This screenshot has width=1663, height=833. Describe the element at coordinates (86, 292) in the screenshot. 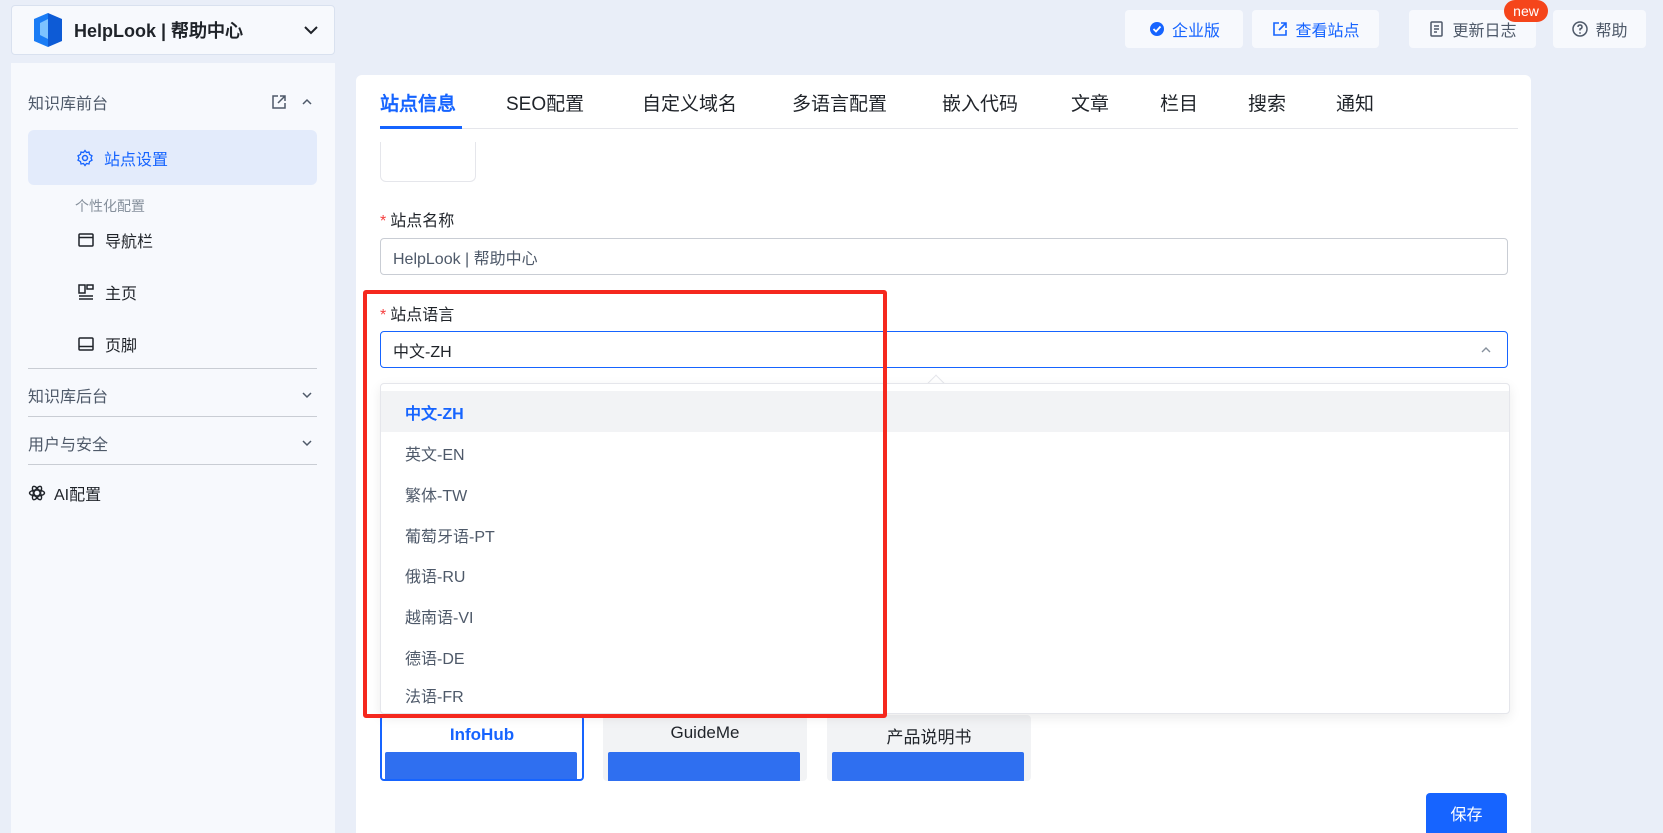

I see `layout-icon` at that location.